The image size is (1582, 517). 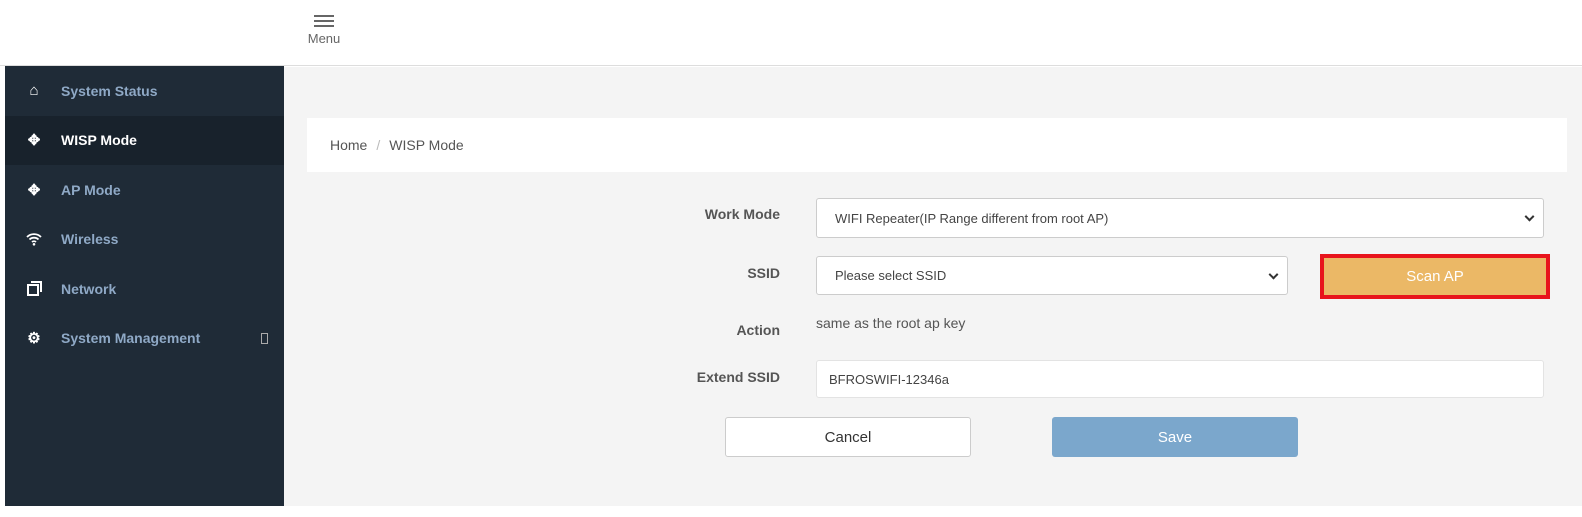 I want to click on wifi-icon, so click(x=34, y=239).